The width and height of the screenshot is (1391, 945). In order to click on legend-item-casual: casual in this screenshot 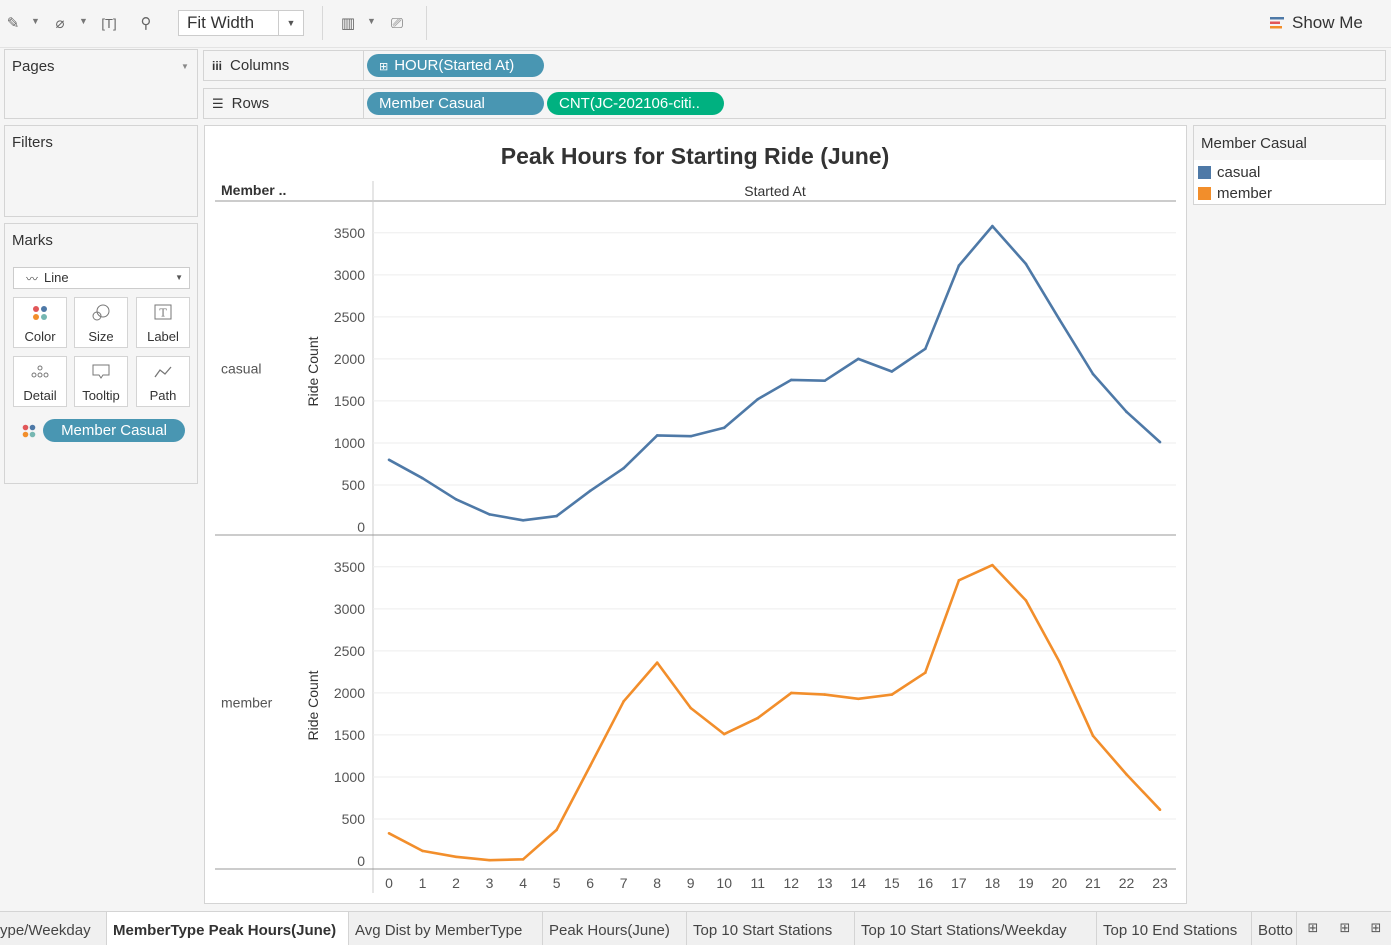, I will do `click(1229, 172)`.